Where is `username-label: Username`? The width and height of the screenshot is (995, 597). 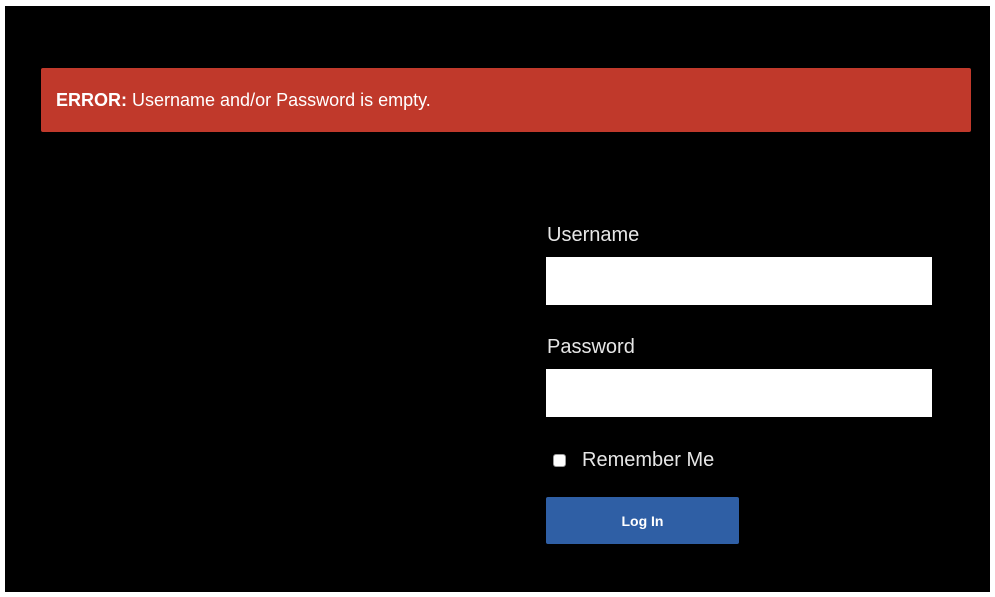
username-label: Username is located at coordinates (593, 235).